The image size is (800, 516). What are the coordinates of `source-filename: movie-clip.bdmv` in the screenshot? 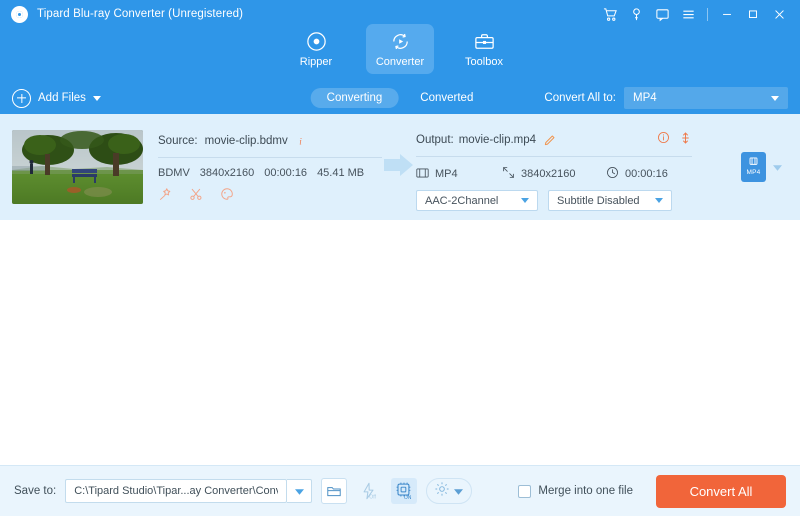 It's located at (246, 141).